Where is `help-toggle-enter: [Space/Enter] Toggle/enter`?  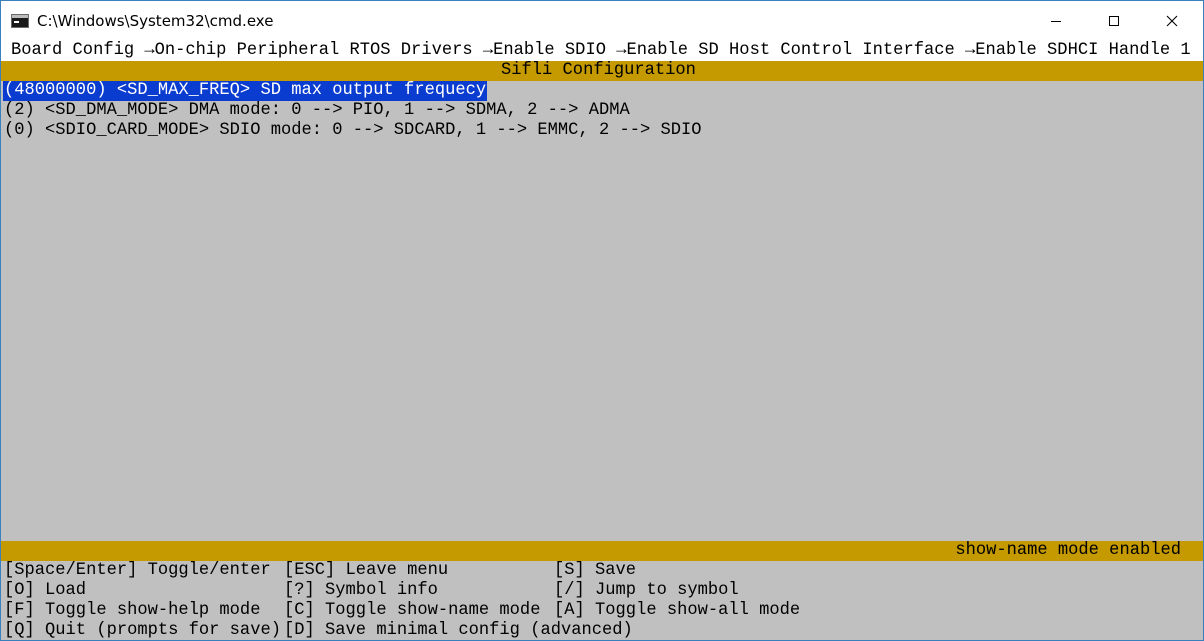
help-toggle-enter: [Space/Enter] Toggle/enter is located at coordinates (137, 570).